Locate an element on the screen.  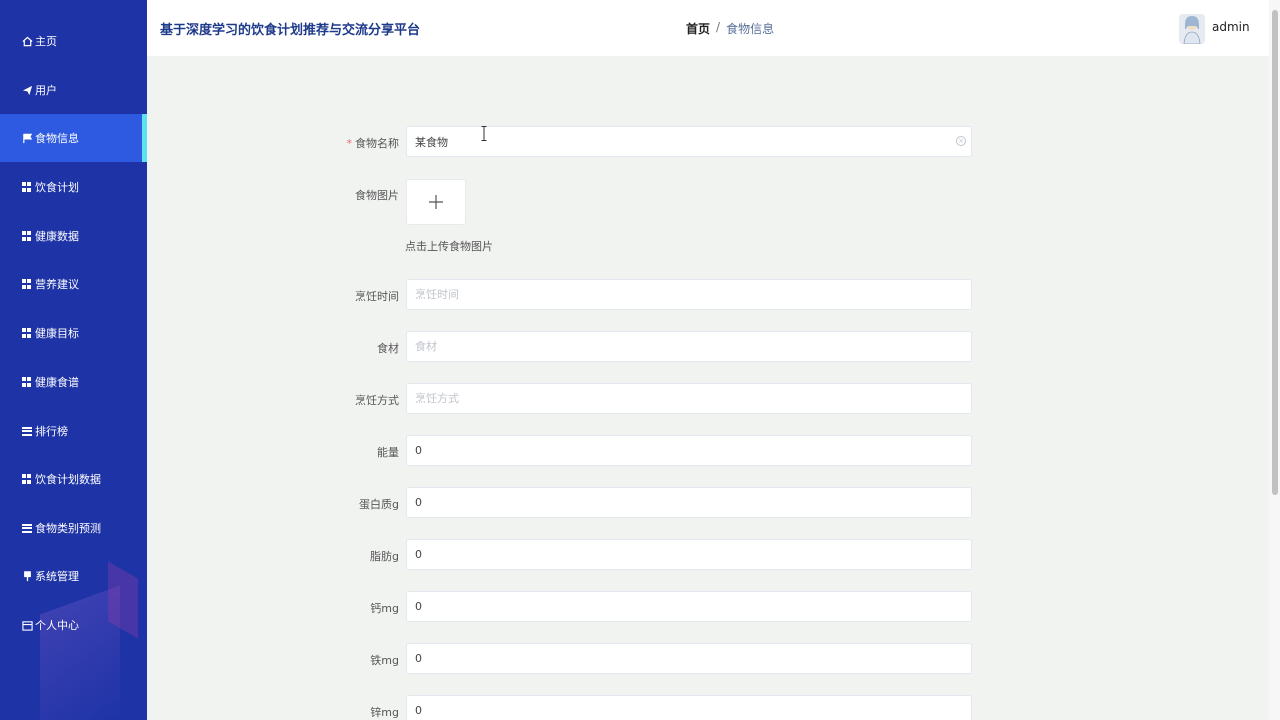
sidebar-item-system-management: 系统管理 is located at coordinates (73, 576).